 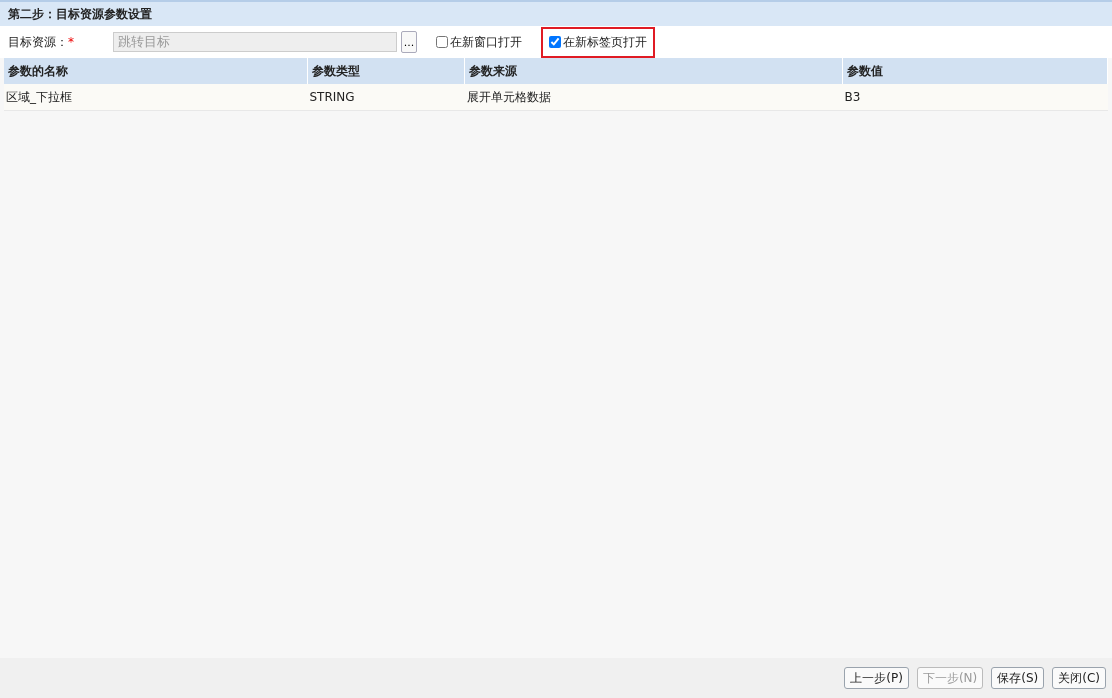 I want to click on checkbox-label: 在新标签页打开, so click(x=605, y=42).